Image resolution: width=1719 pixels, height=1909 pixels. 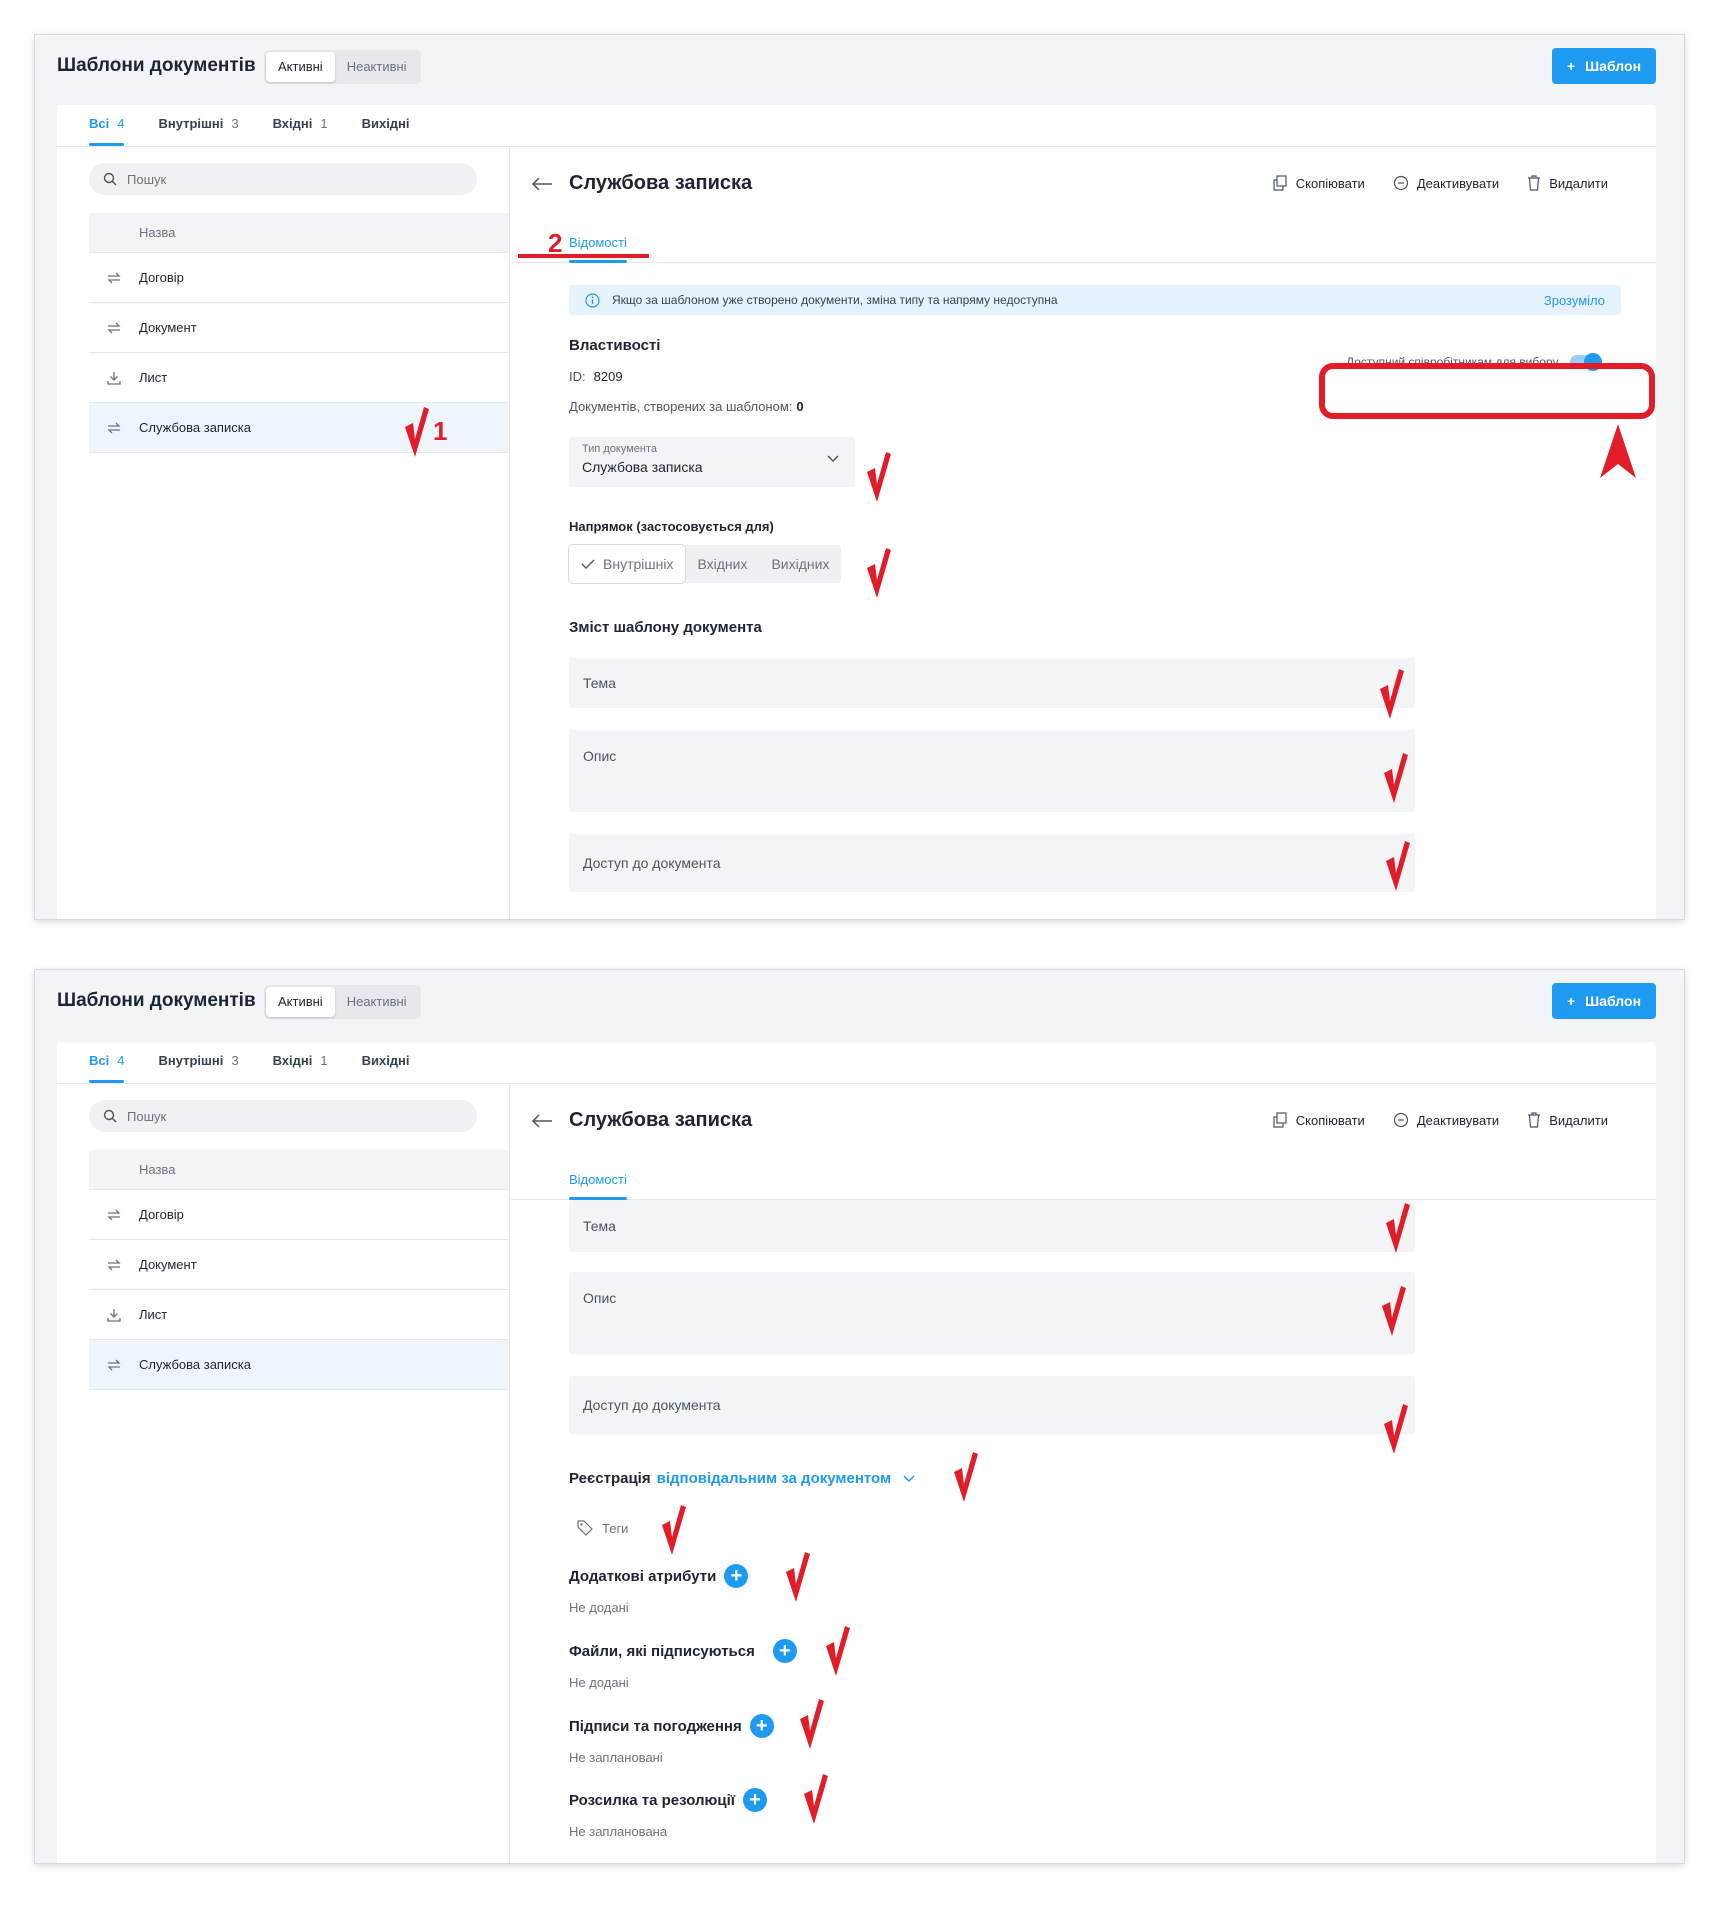 I want to click on direction-segment: Внутрішніх Вхідних Вихідних, so click(x=705, y=564).